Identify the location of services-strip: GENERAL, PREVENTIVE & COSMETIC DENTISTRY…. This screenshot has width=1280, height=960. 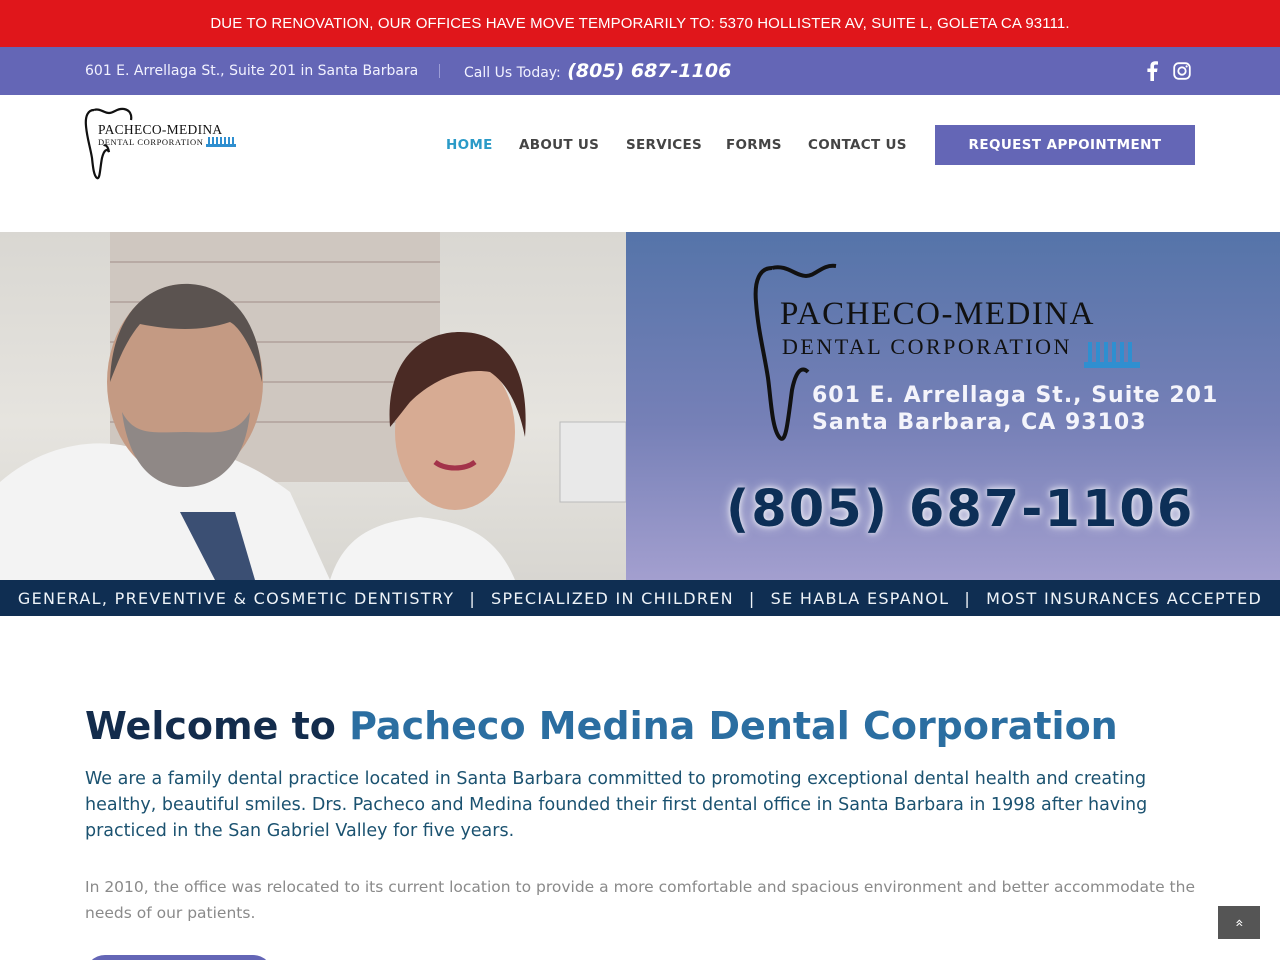
(640, 598).